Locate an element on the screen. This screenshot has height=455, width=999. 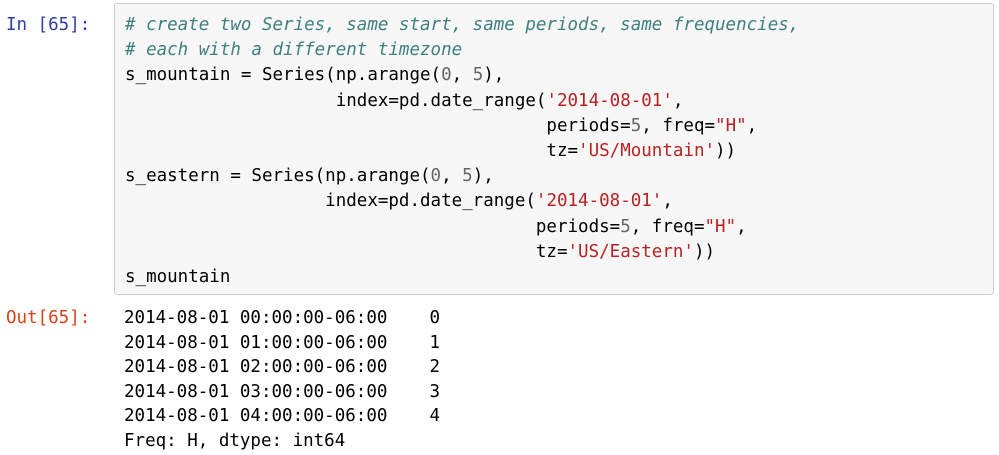
code-line: # each with a different timezone is located at coordinates (462, 50).